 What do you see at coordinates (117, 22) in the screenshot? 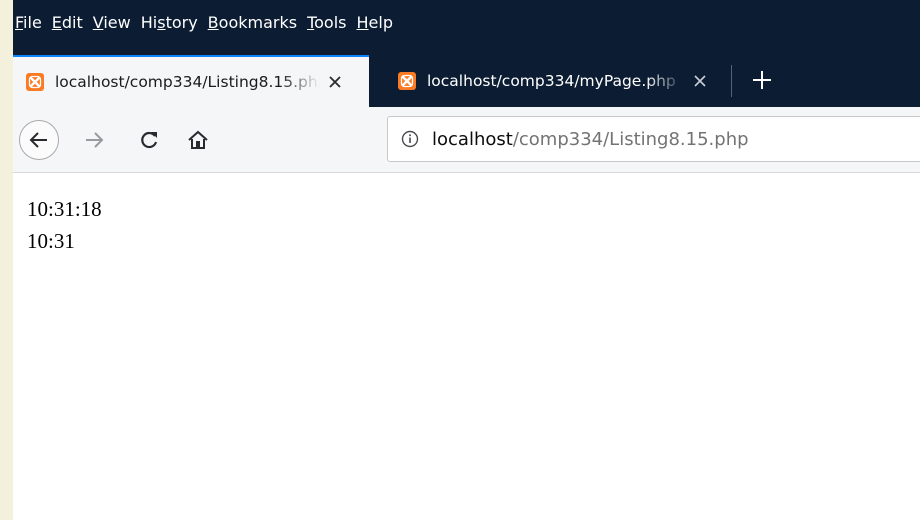
I see `menu-view-rest: iew` at bounding box center [117, 22].